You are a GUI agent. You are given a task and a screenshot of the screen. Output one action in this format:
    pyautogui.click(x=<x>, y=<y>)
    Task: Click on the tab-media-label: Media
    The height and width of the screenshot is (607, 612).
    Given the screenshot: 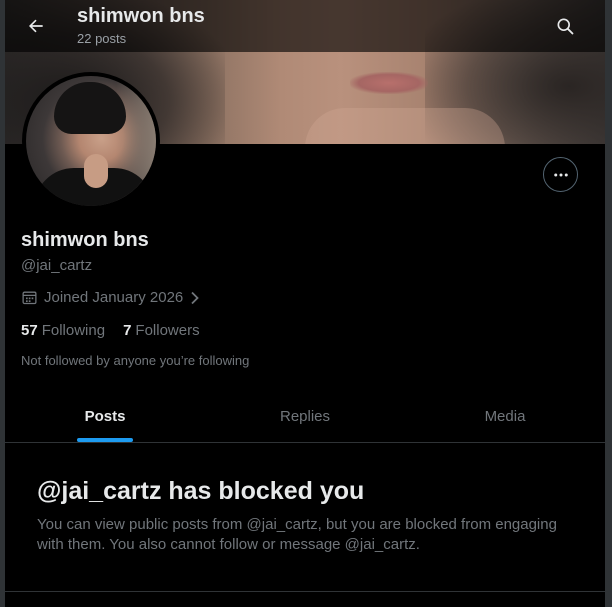 What is the action you would take?
    pyautogui.click(x=505, y=416)
    